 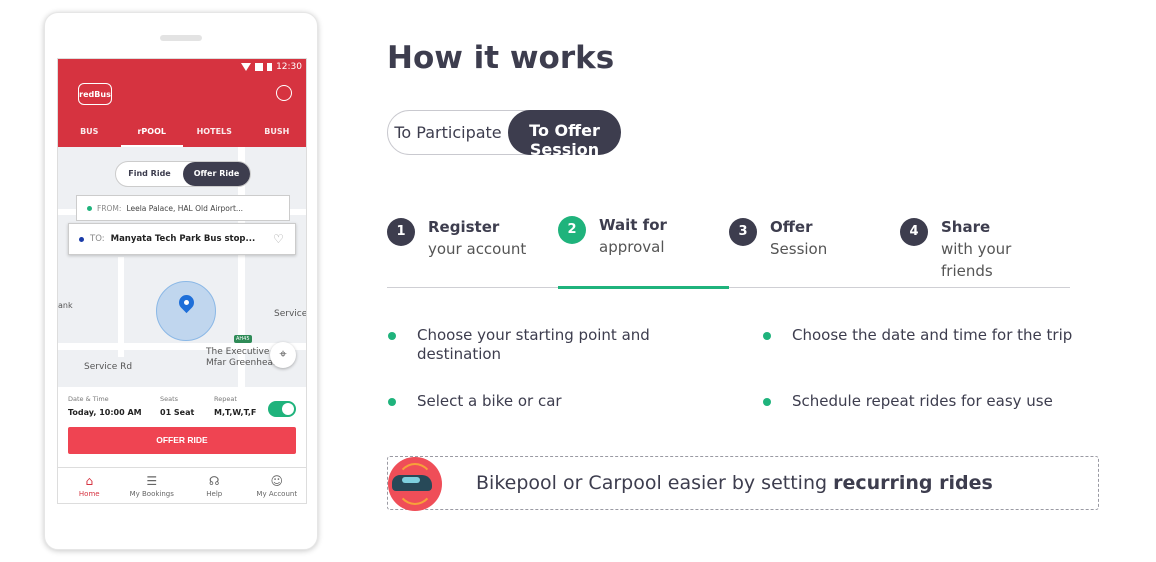 I want to click on ride-toggle: Find Ride Offer Ride, so click(x=183, y=174).